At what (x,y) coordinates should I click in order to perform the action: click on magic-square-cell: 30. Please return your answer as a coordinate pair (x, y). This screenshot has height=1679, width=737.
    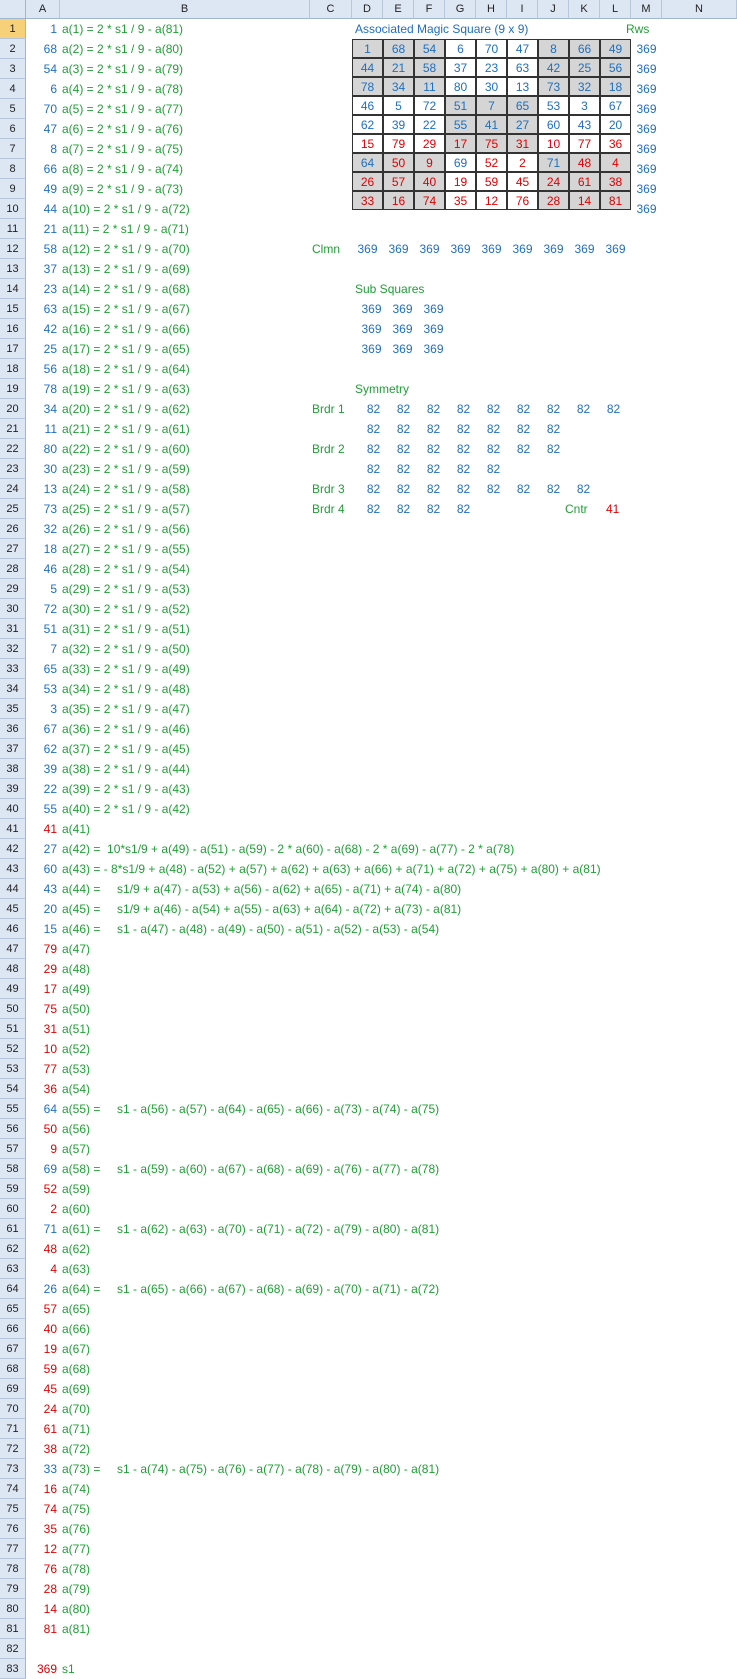
    Looking at the image, I should click on (491, 86).